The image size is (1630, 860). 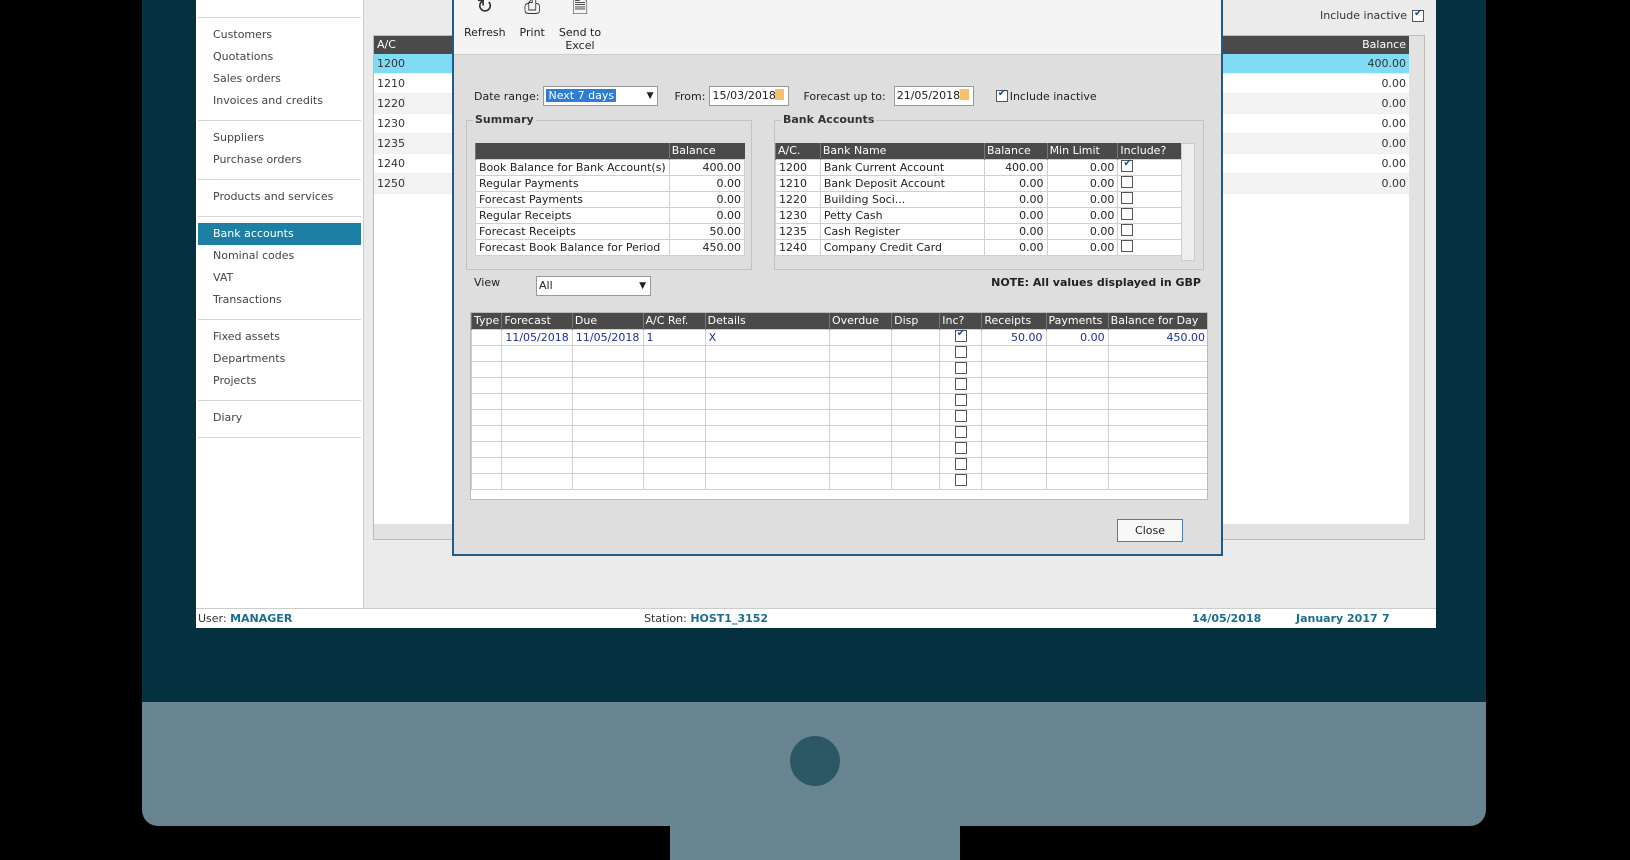 What do you see at coordinates (1015, 151) in the screenshot?
I see `bank-header-cell: Balance` at bounding box center [1015, 151].